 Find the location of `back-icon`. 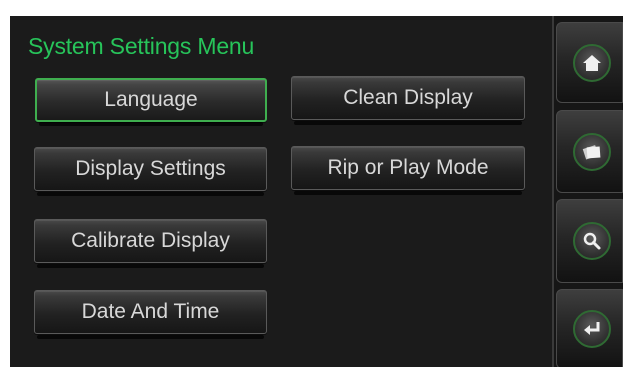

back-icon is located at coordinates (591, 329).